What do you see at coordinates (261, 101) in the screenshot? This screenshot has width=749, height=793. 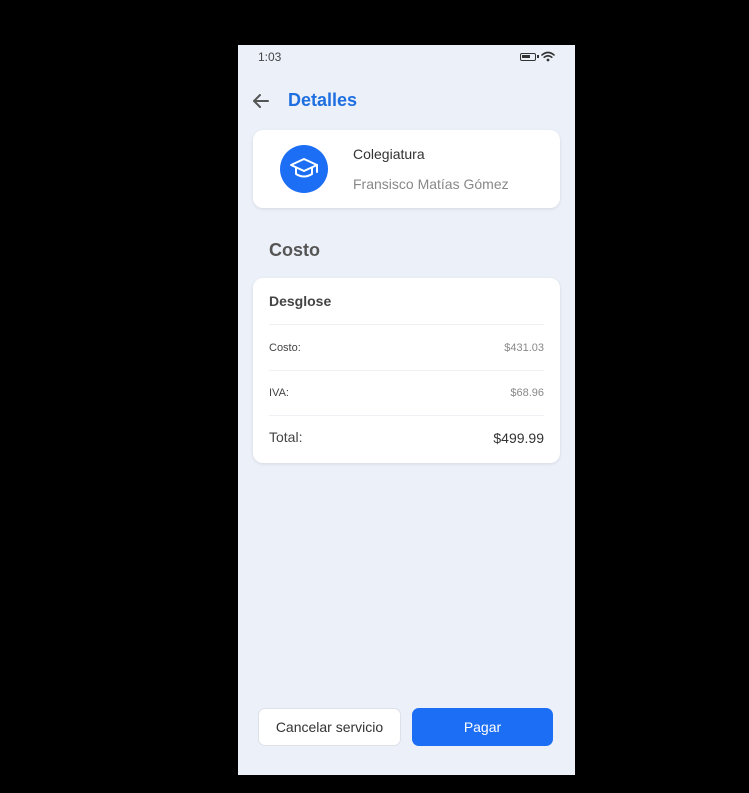 I see `arrow-left-icon` at bounding box center [261, 101].